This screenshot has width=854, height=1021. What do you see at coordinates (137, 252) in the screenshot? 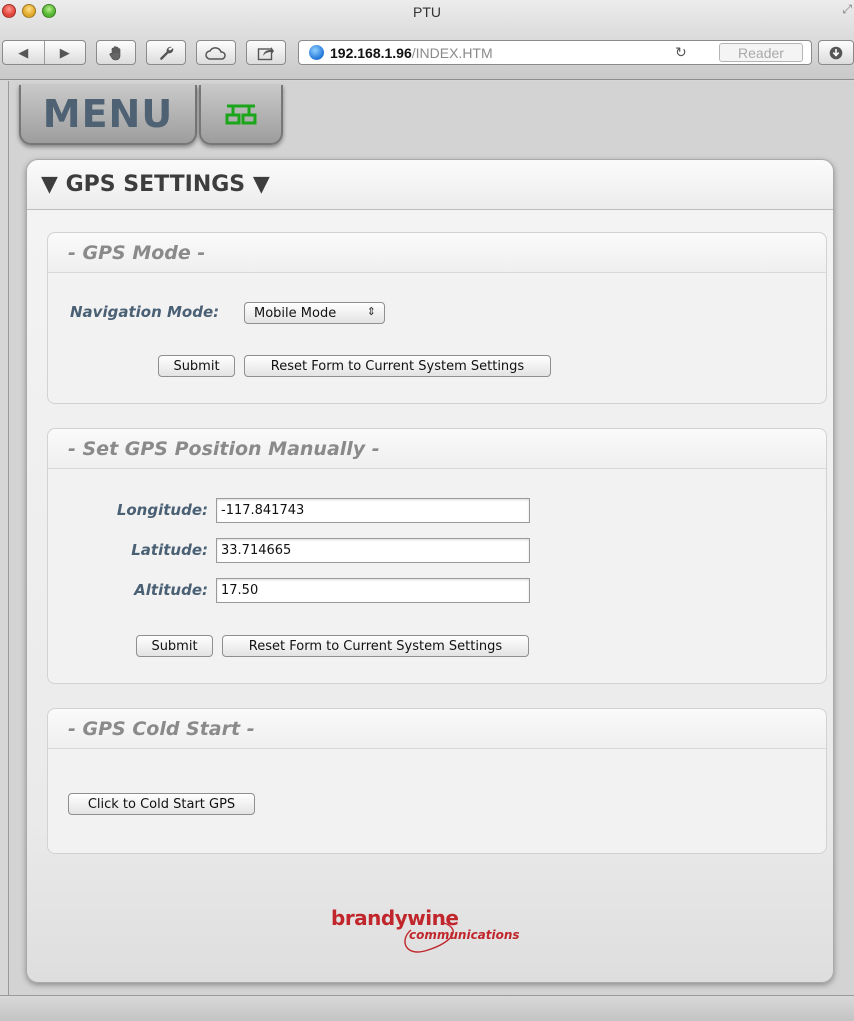
I see `gps-mode-heading: - GPS Mode -` at bounding box center [137, 252].